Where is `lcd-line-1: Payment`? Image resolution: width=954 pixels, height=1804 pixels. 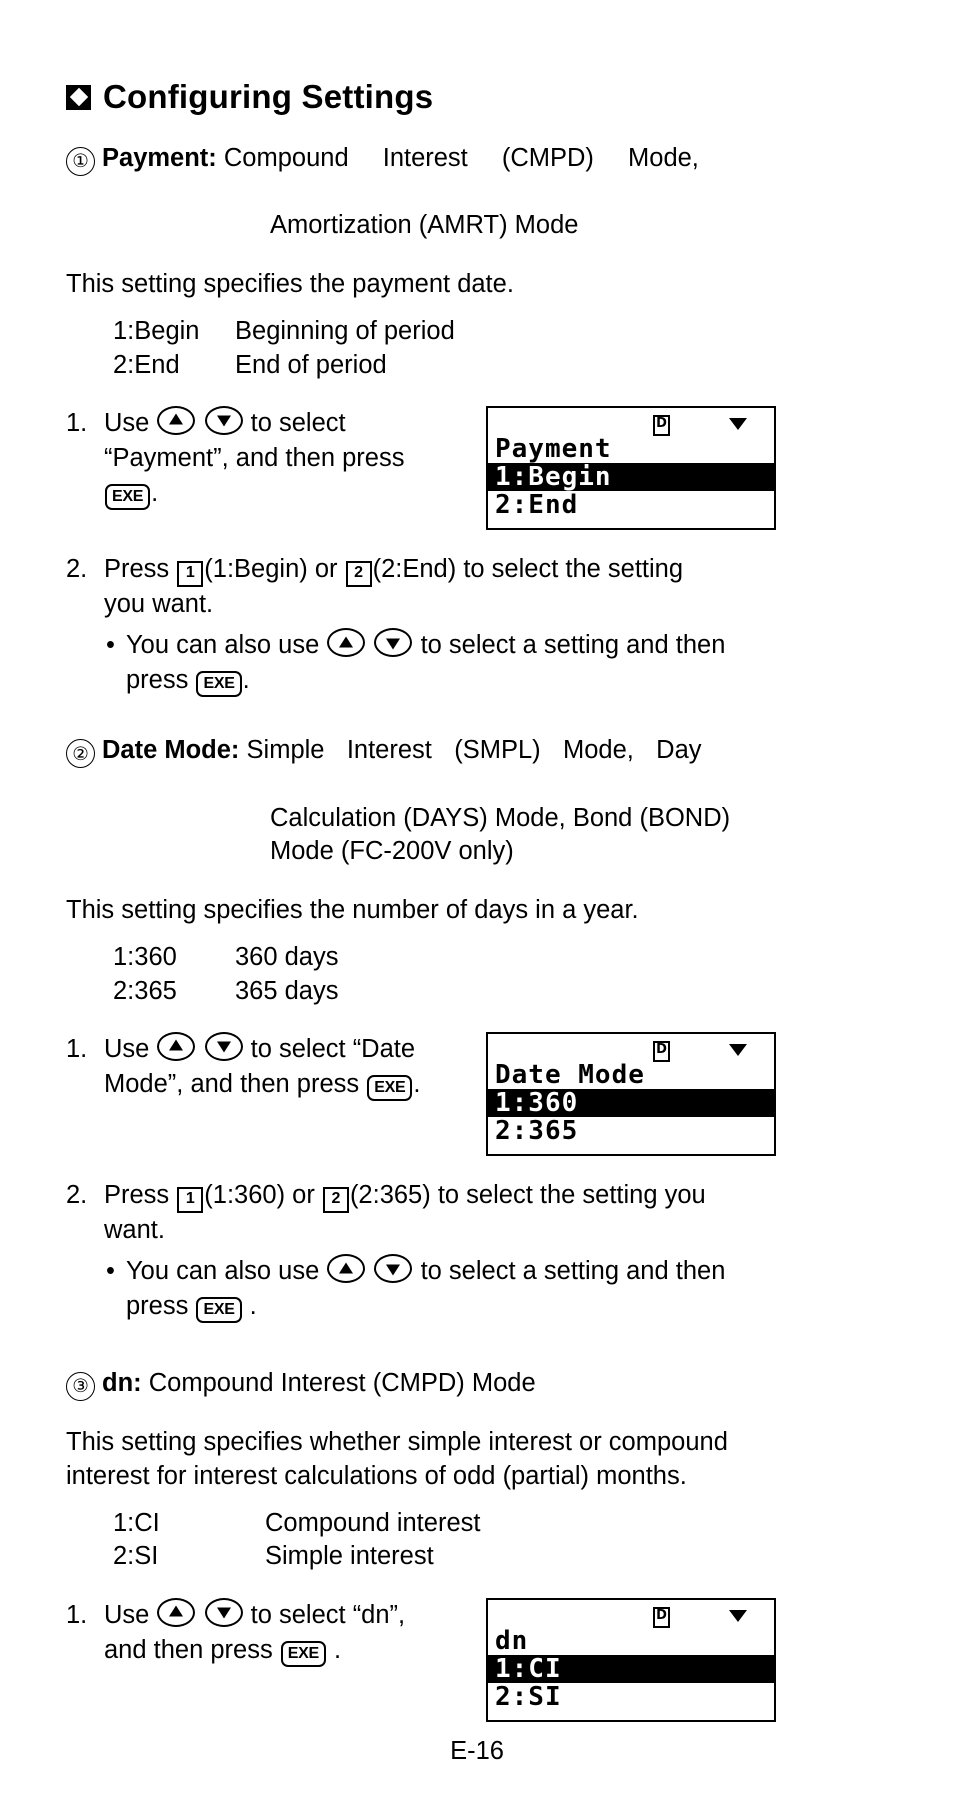 lcd-line-1: Payment is located at coordinates (553, 448).